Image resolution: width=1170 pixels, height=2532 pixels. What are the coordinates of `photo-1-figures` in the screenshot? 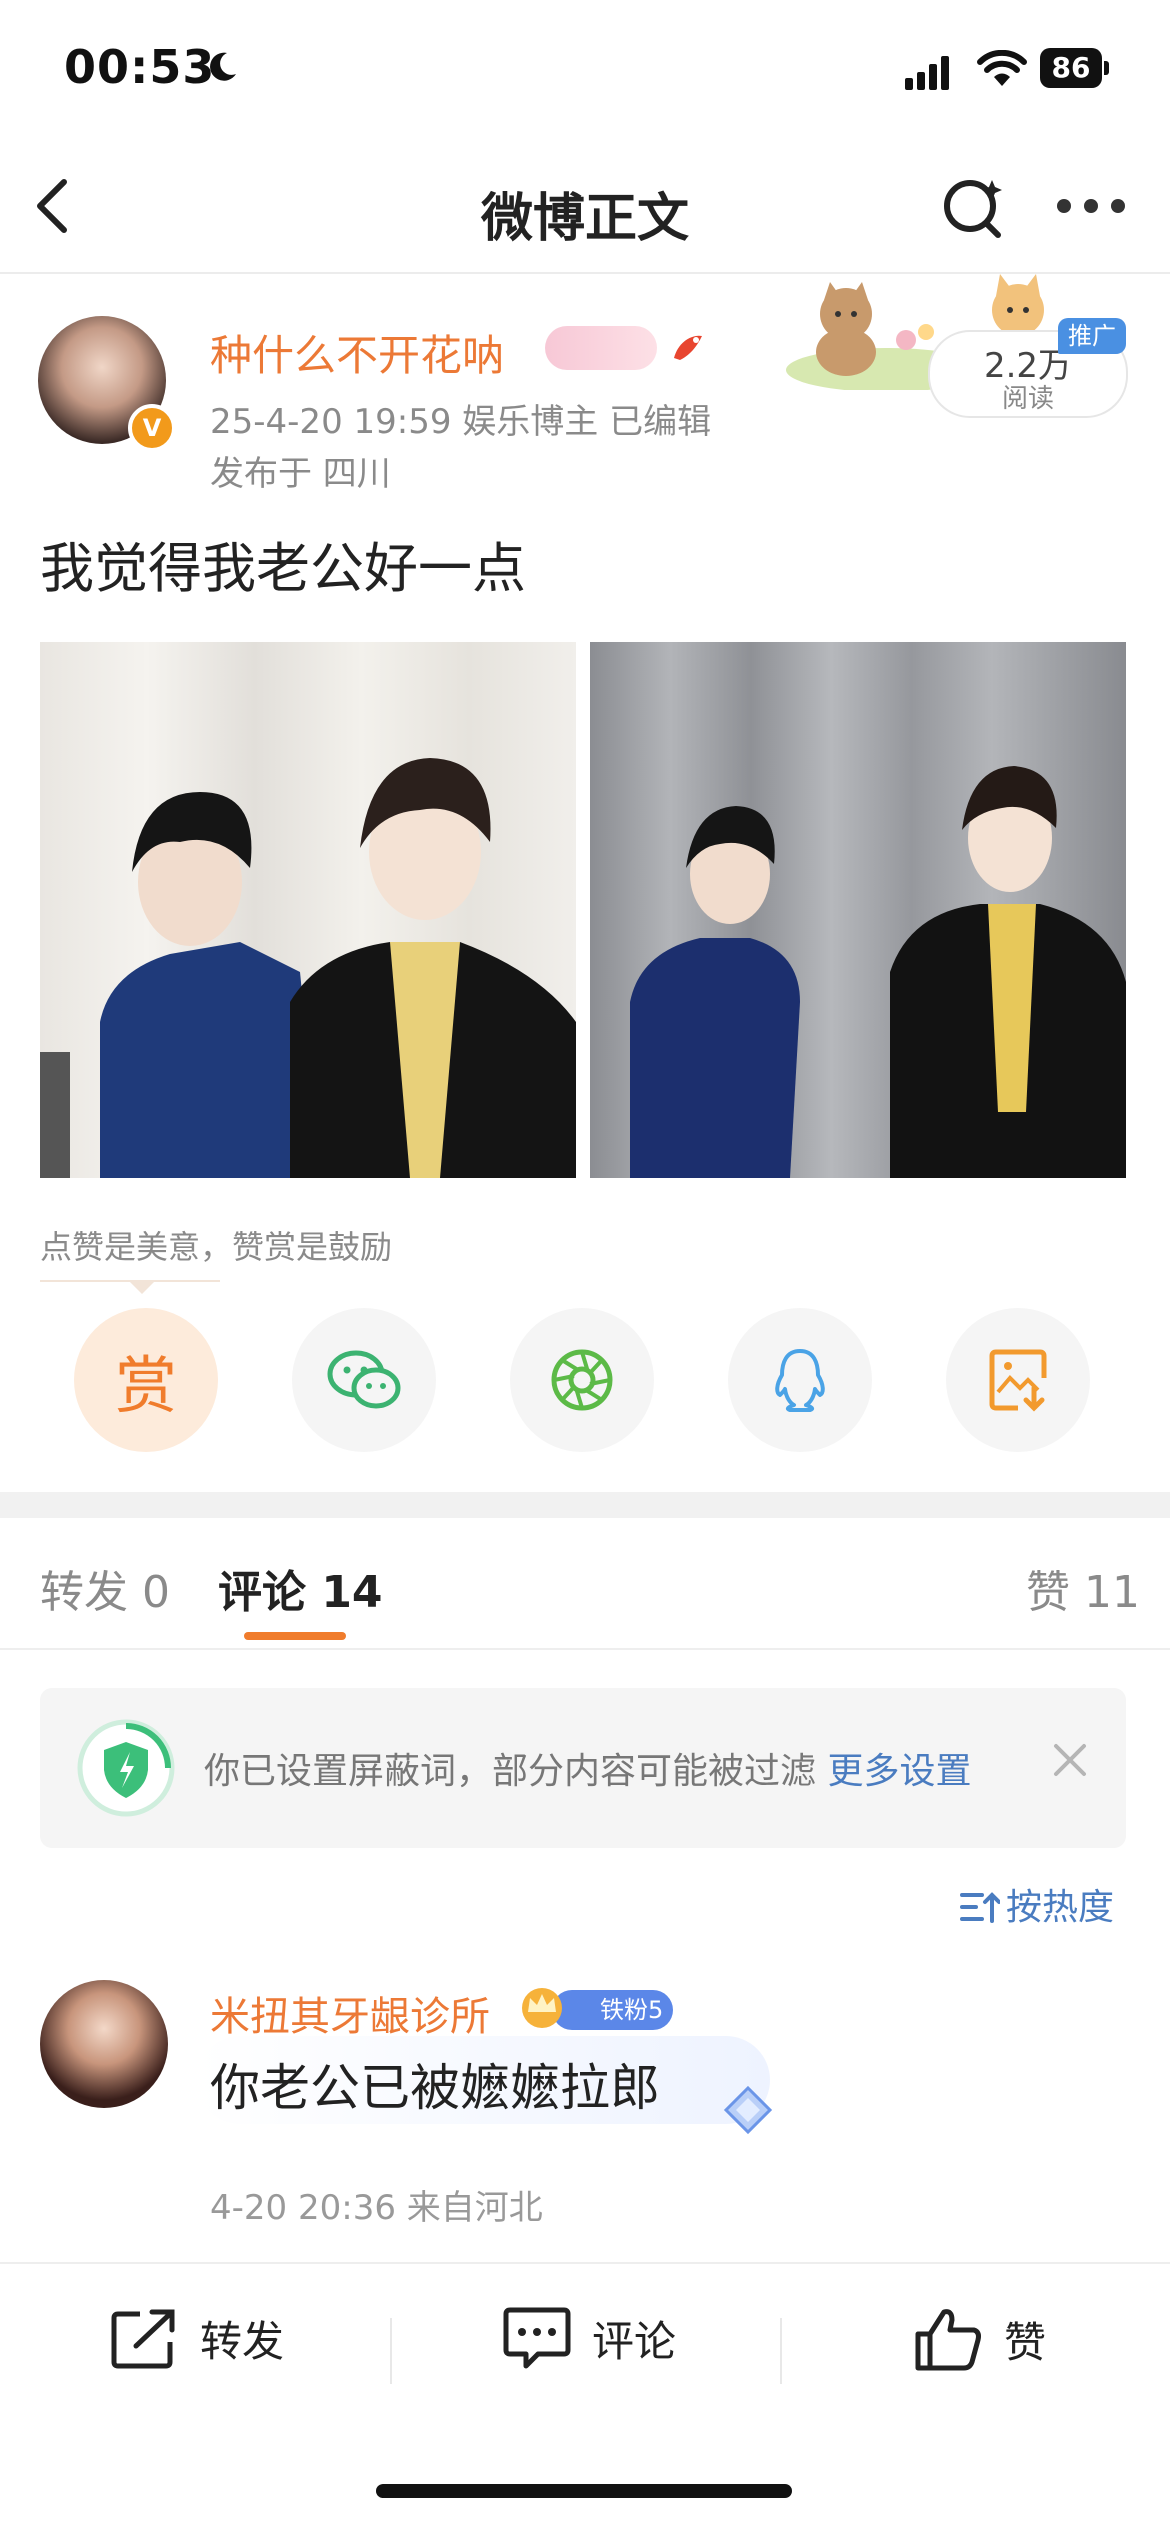 It's located at (308, 968).